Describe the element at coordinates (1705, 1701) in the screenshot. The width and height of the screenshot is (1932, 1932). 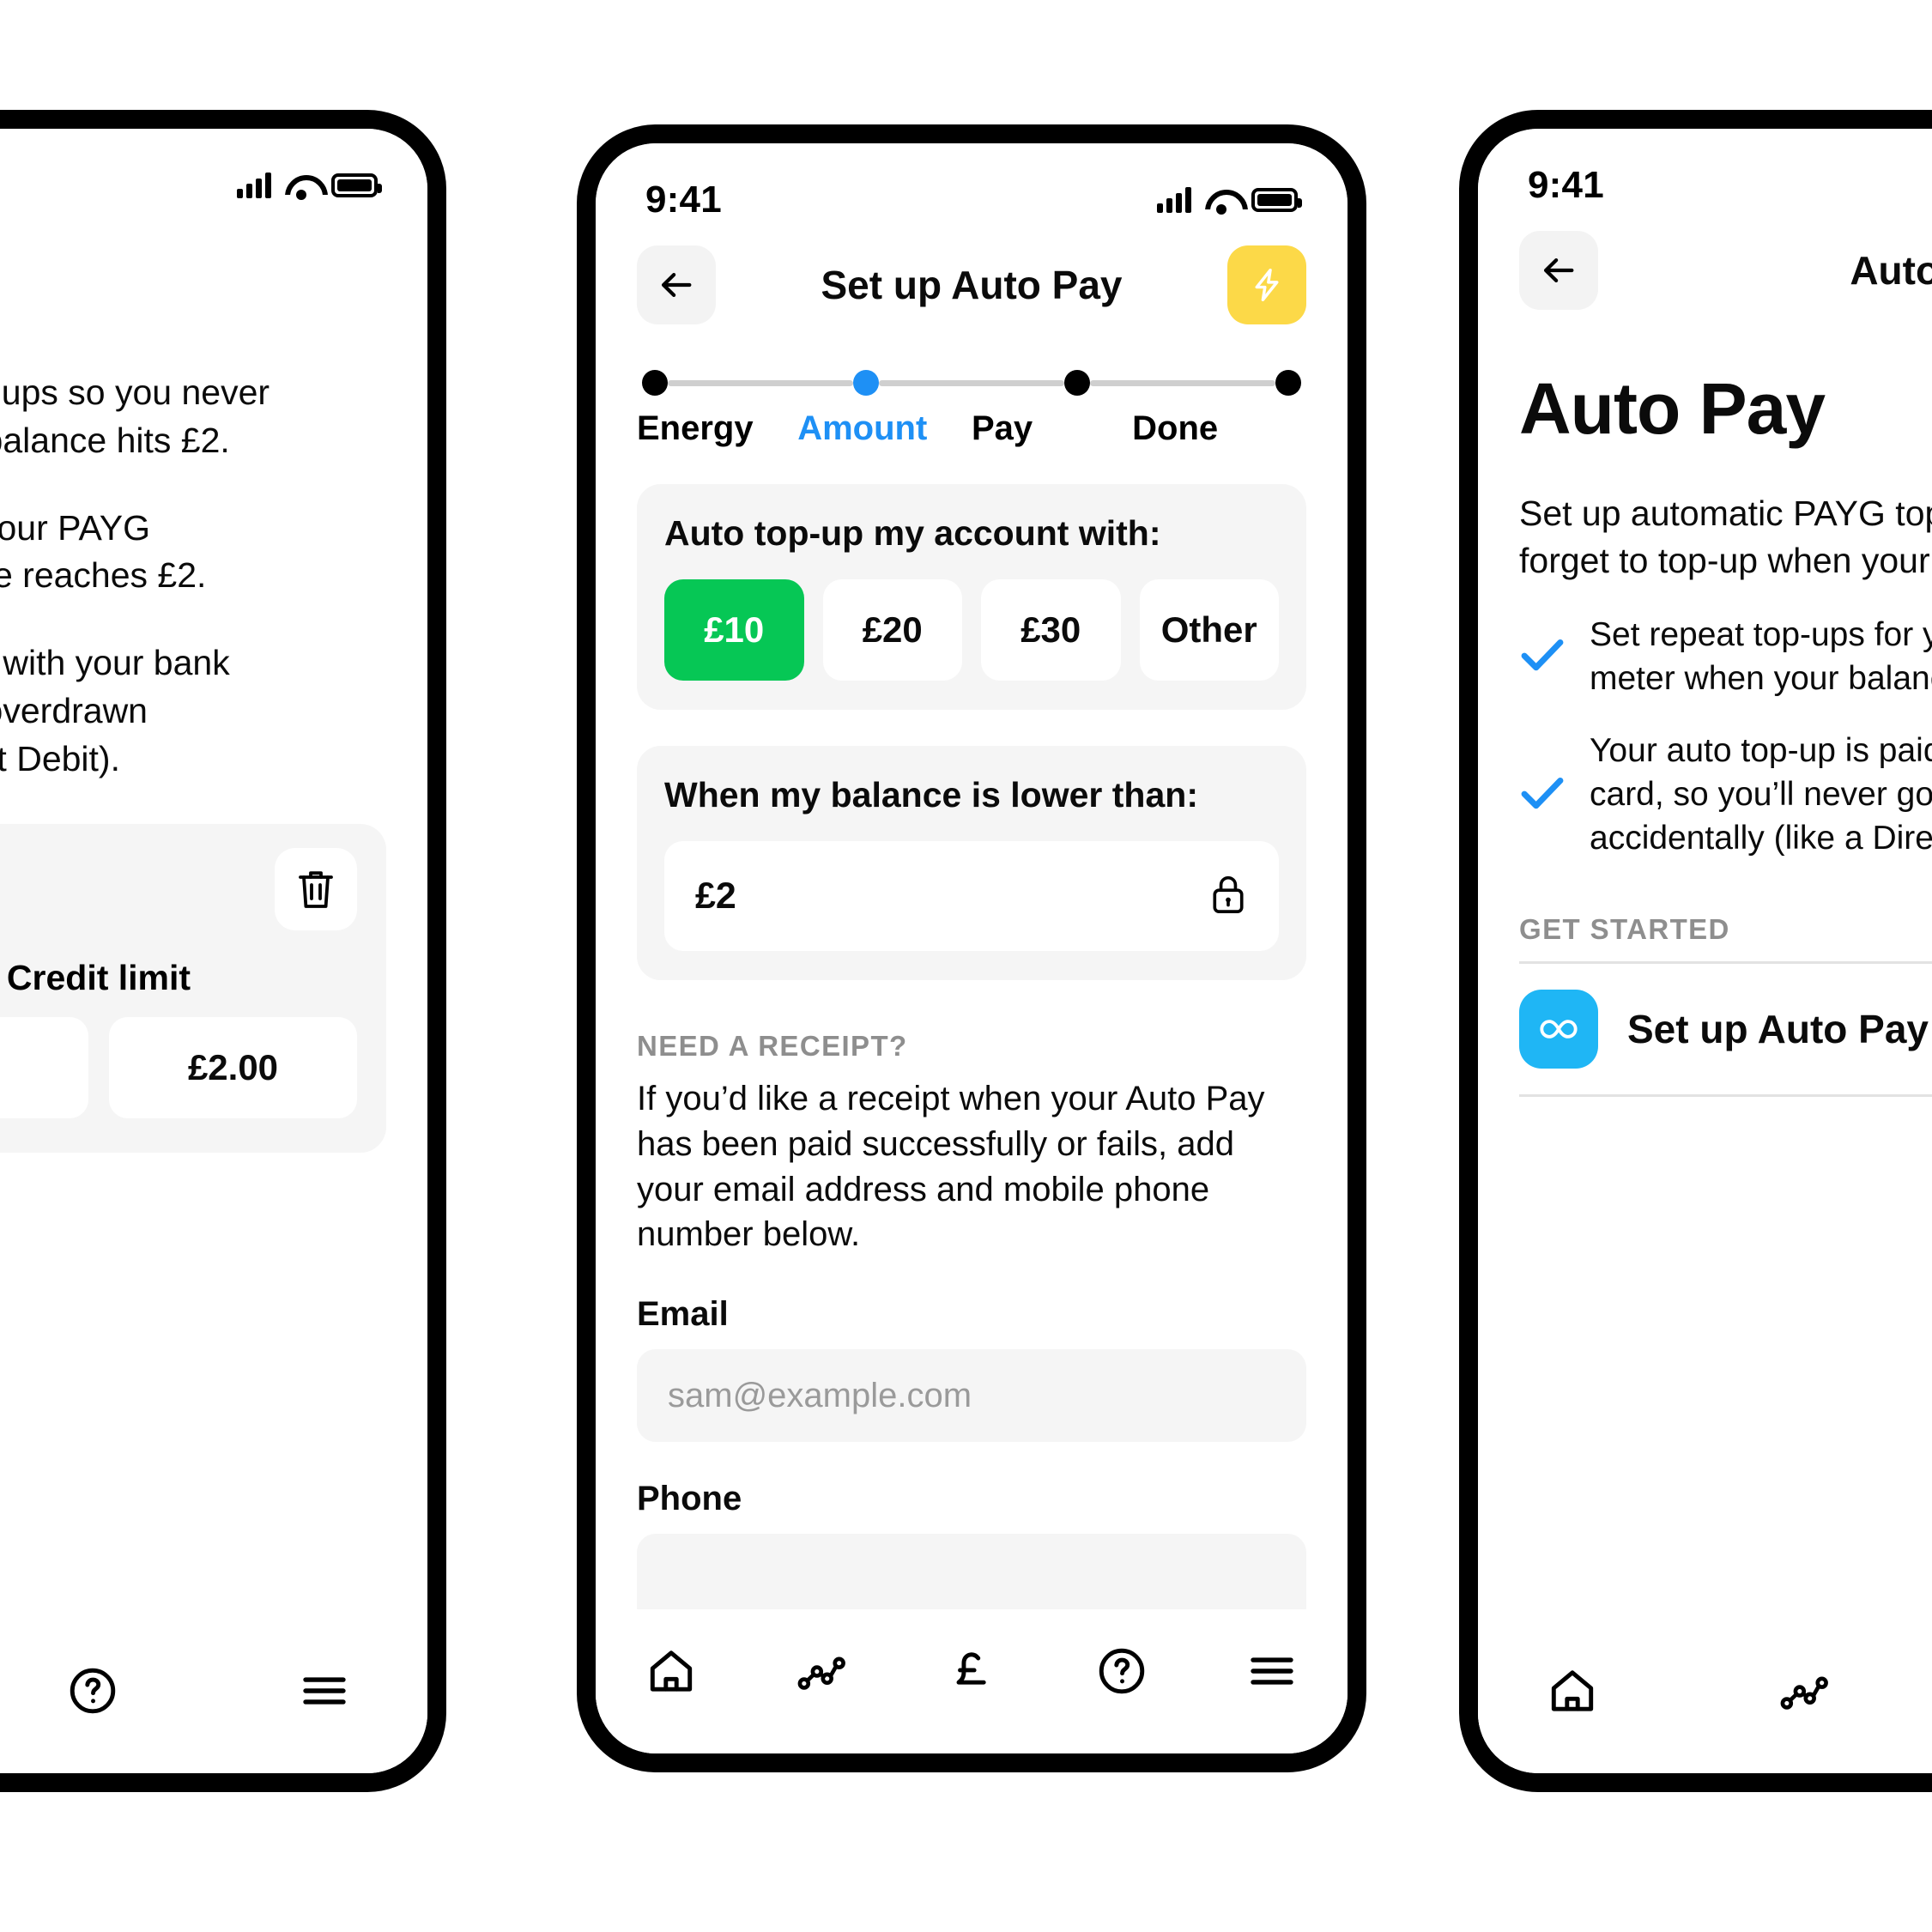
I see `right-tab-bar` at that location.